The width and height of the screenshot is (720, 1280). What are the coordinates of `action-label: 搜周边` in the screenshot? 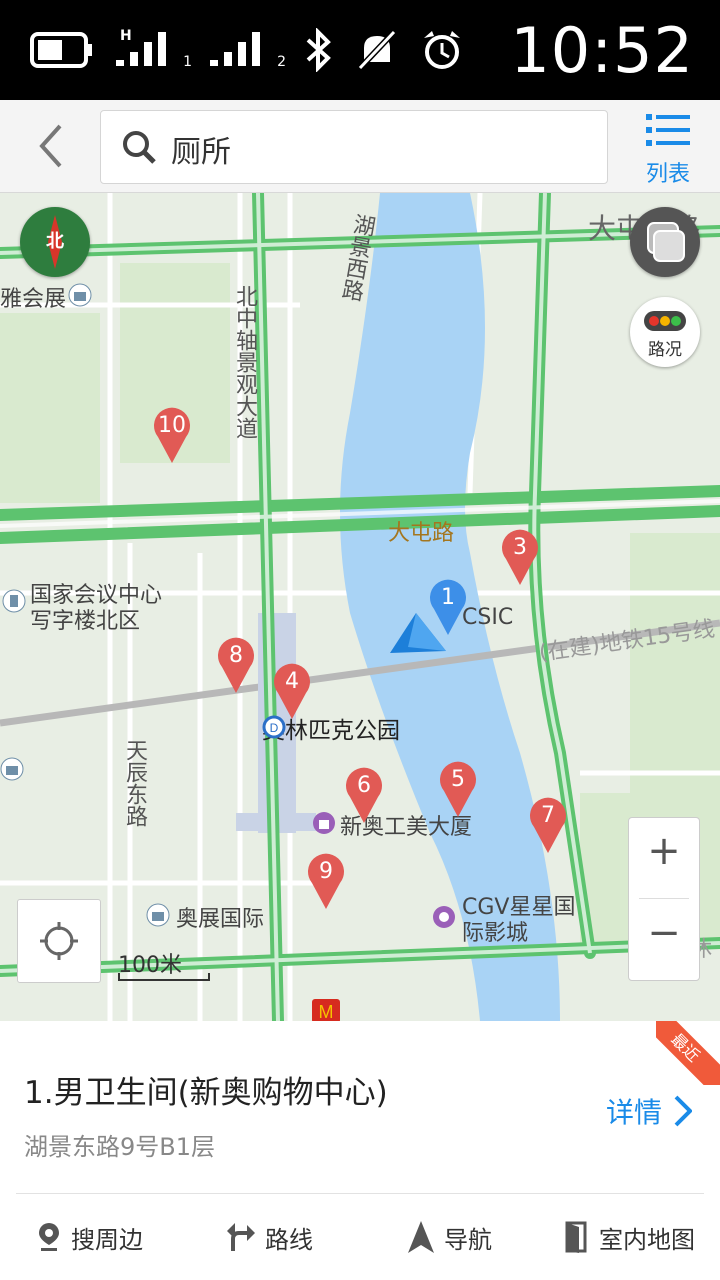 It's located at (107, 1239).